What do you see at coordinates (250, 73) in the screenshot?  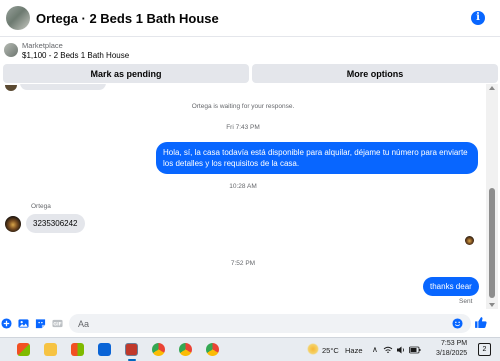 I see `listing-actions: Mark as pending More options` at bounding box center [250, 73].